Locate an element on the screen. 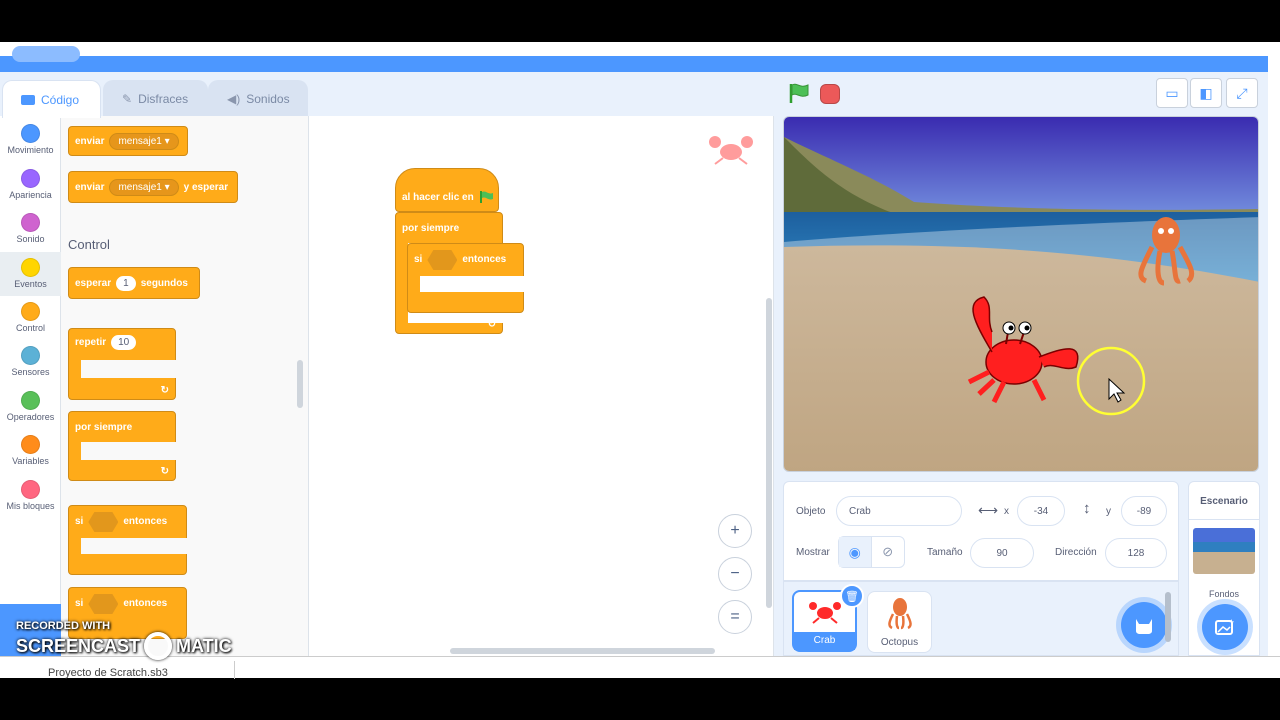  crab-thumbnail-icon is located at coordinates (824, 613).